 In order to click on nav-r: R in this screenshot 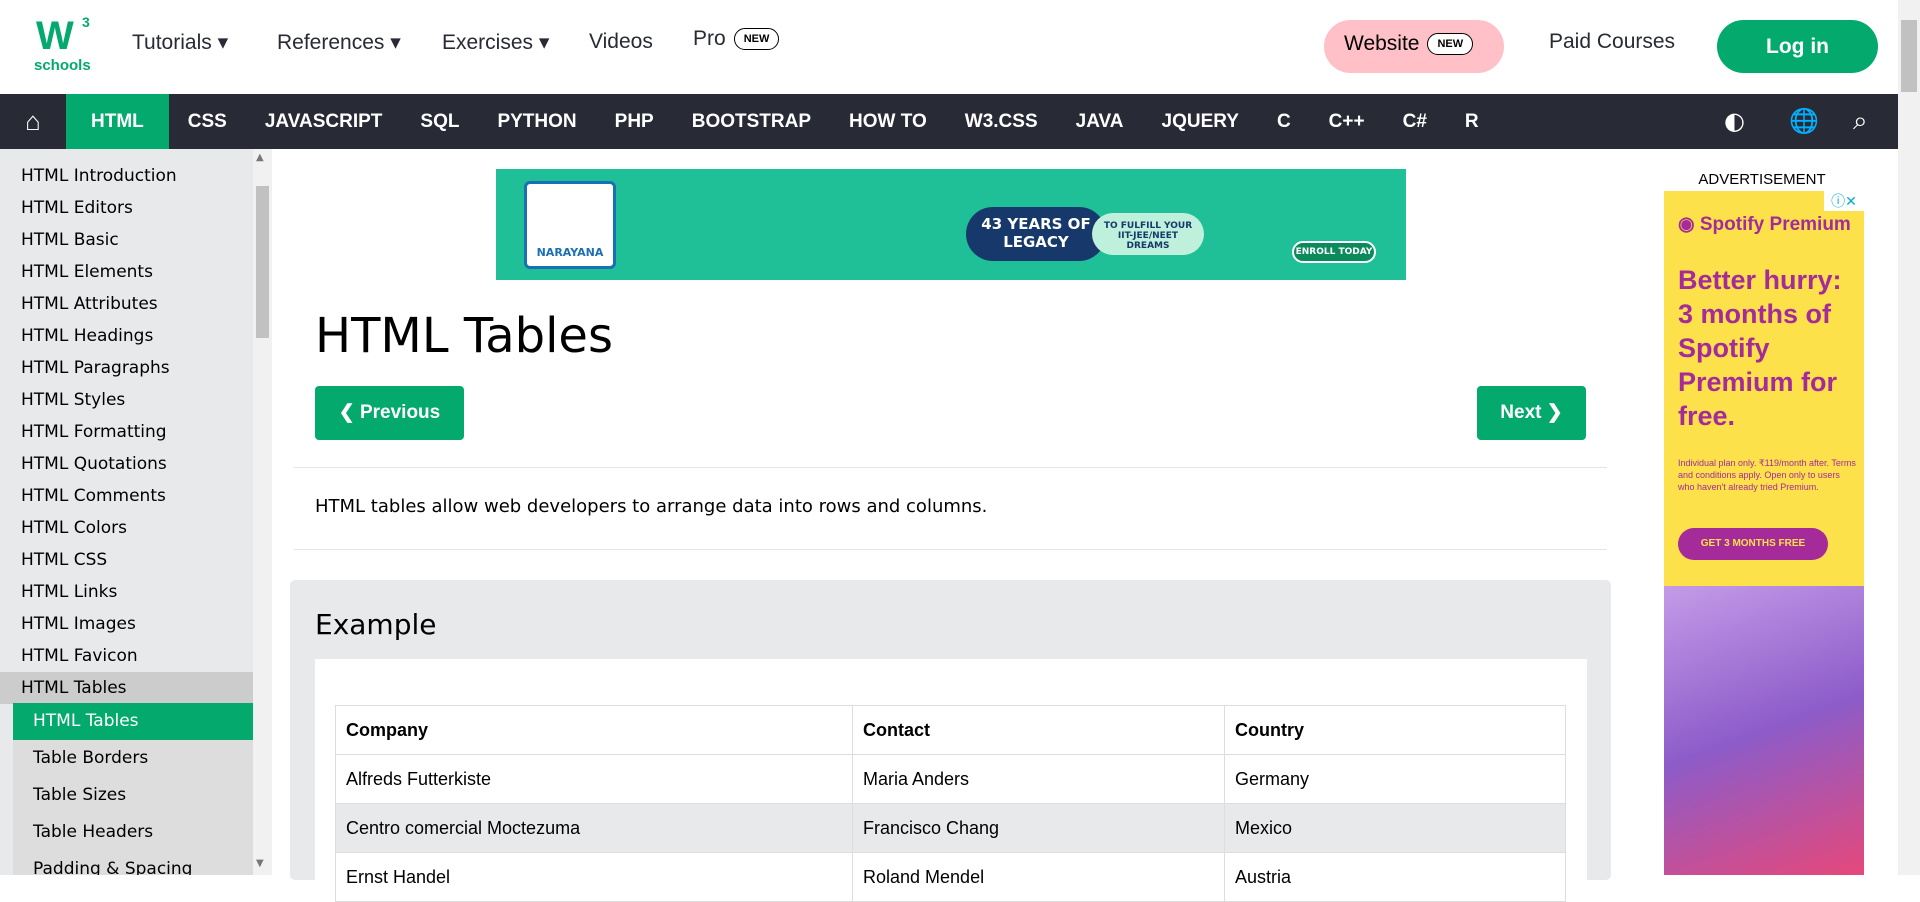, I will do `click(1472, 121)`.